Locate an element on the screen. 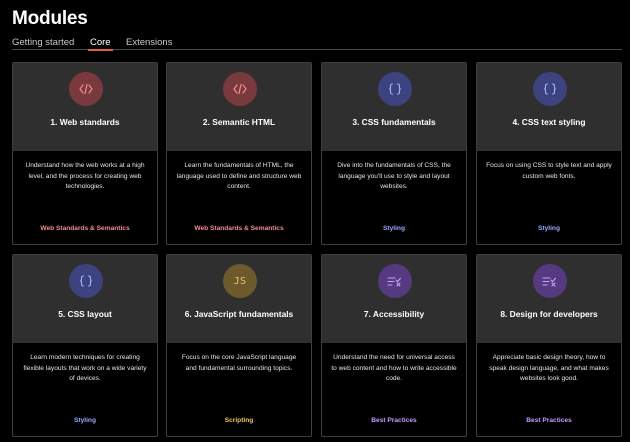  card-header: 1. Web standards is located at coordinates (85, 107).